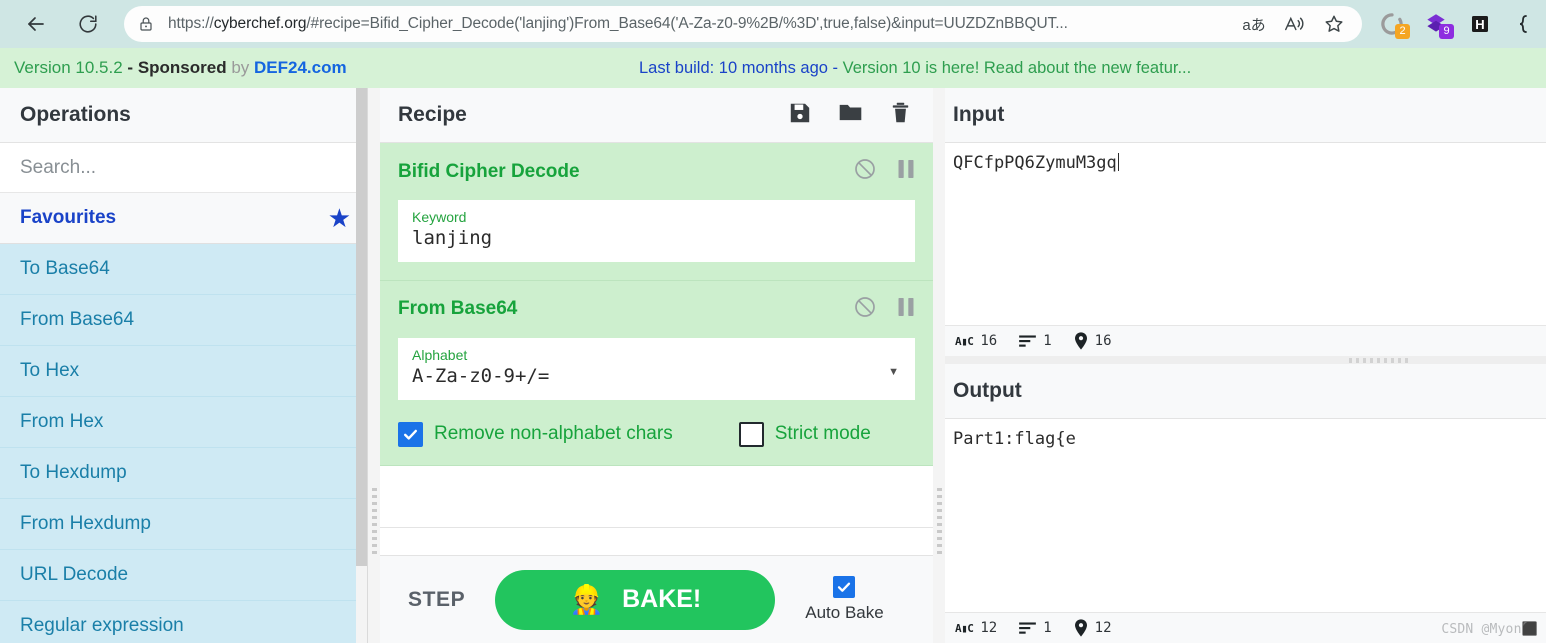 Image resolution: width=1546 pixels, height=643 pixels. I want to click on add-favorite-button, so click(1334, 24).